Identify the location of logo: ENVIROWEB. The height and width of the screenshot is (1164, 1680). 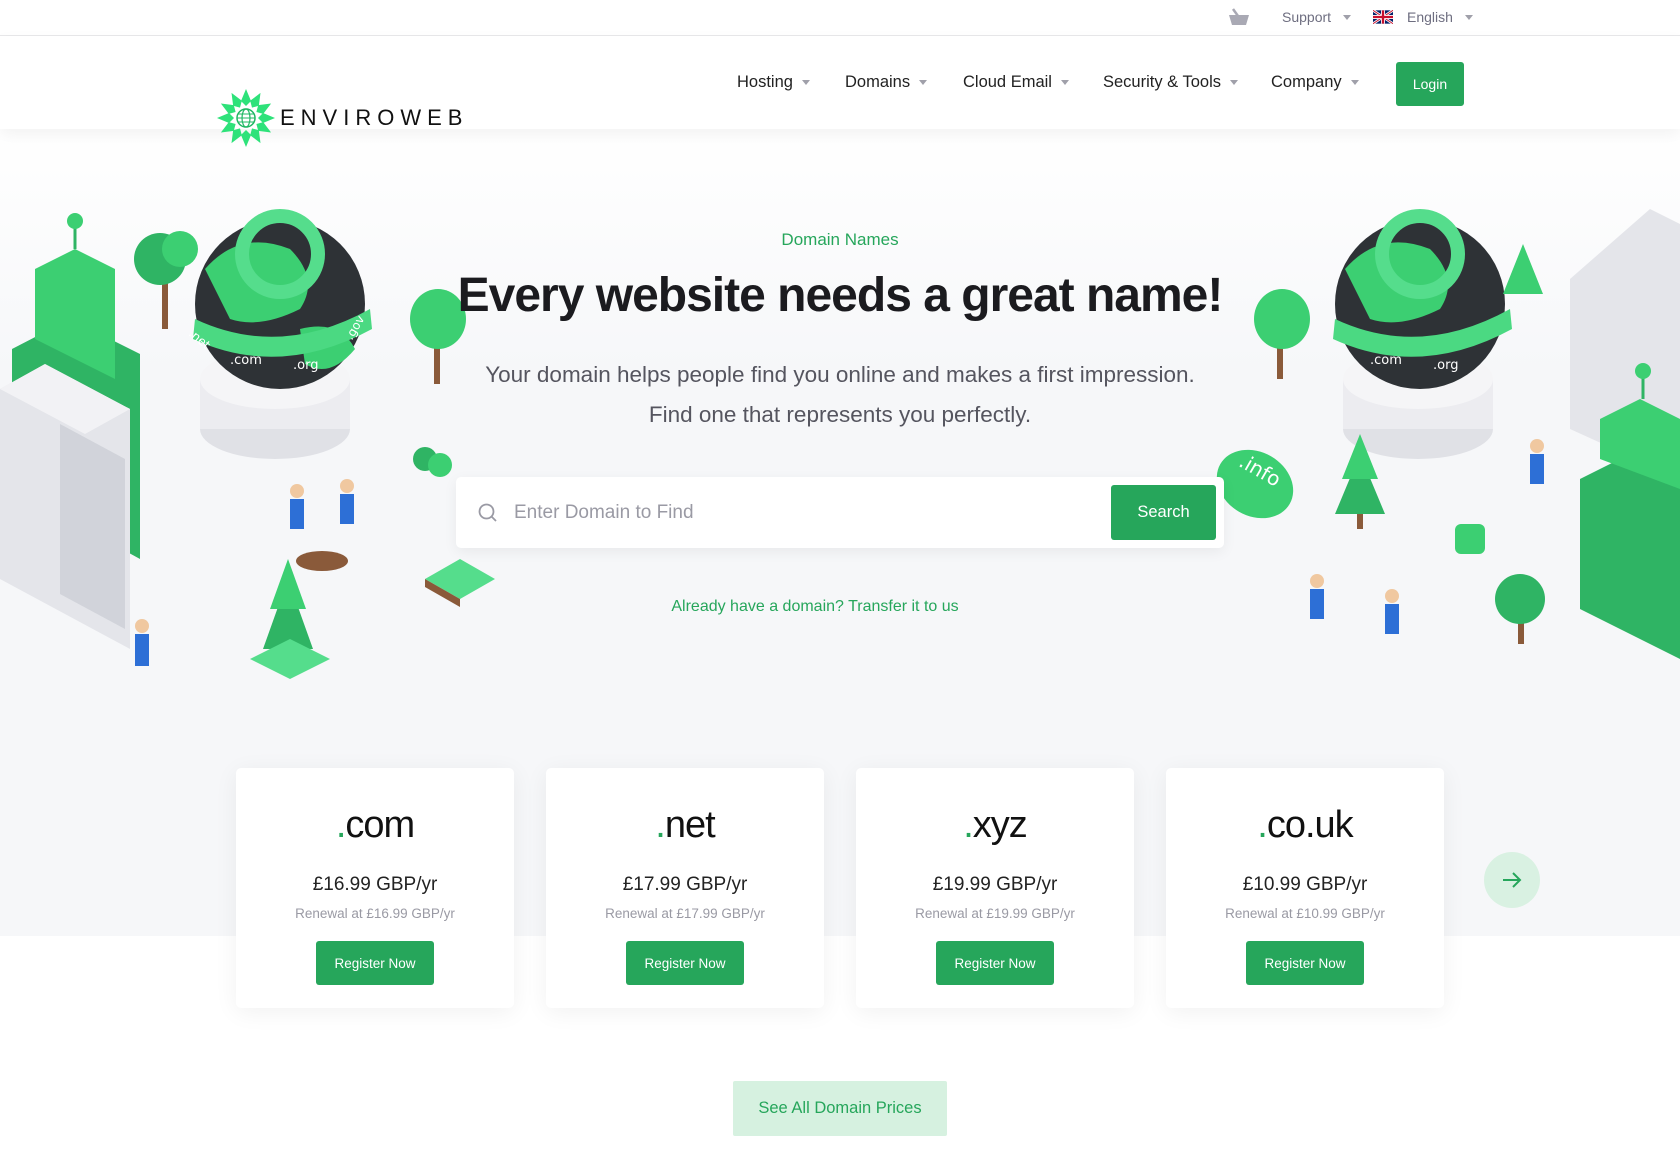
(342, 118).